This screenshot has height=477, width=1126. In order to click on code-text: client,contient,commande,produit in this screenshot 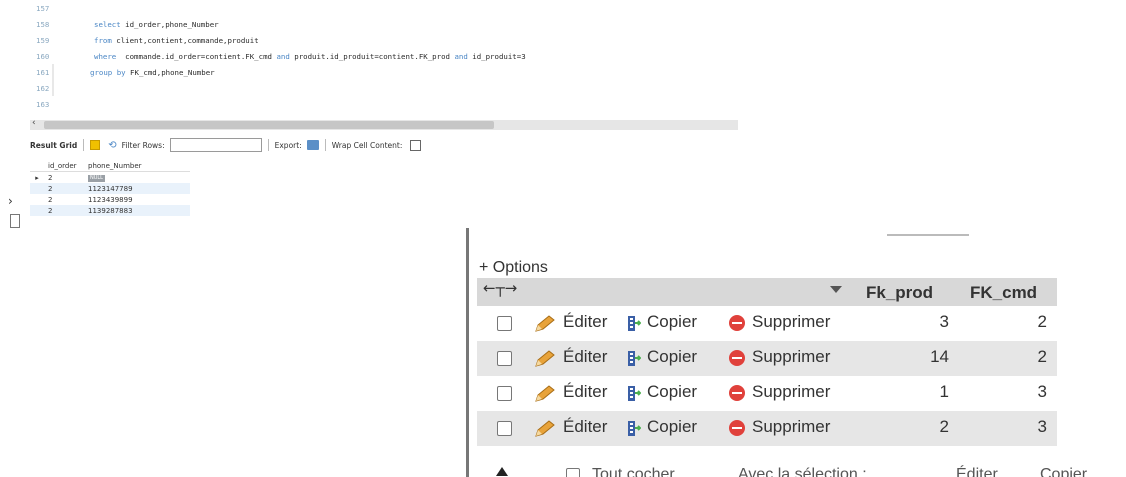, I will do `click(185, 40)`.